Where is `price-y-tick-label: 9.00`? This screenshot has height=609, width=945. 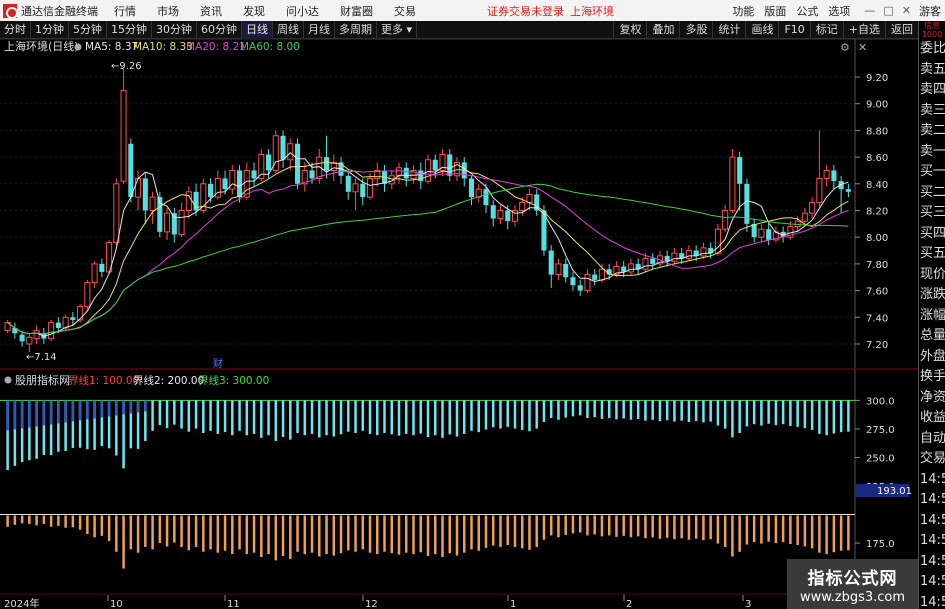
price-y-tick-label: 9.00 is located at coordinates (877, 105).